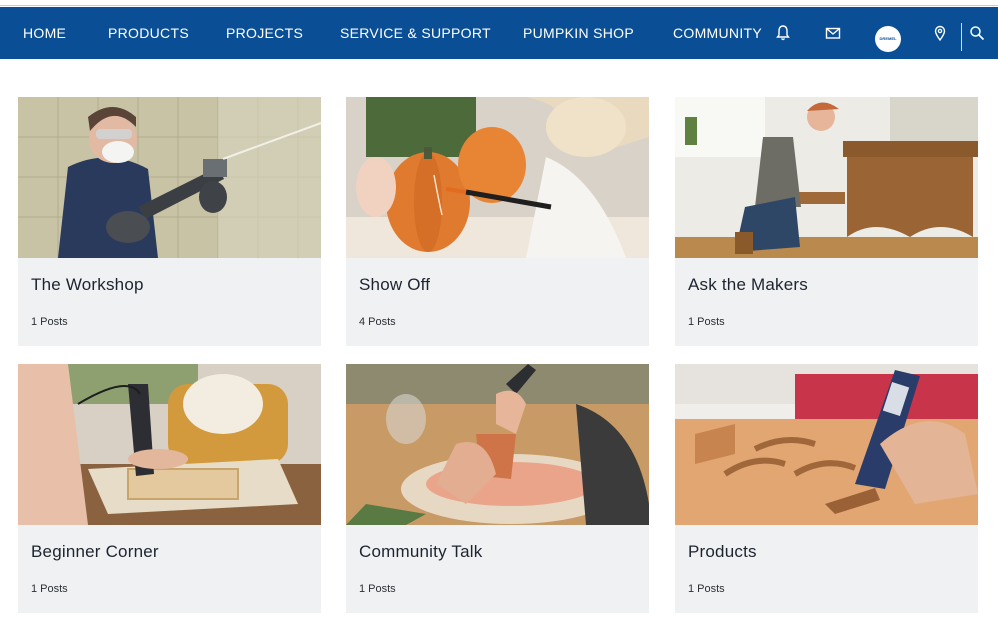 Image resolution: width=998 pixels, height=631 pixels. What do you see at coordinates (497, 444) in the screenshot?
I see `pottery-engraving-photo` at bounding box center [497, 444].